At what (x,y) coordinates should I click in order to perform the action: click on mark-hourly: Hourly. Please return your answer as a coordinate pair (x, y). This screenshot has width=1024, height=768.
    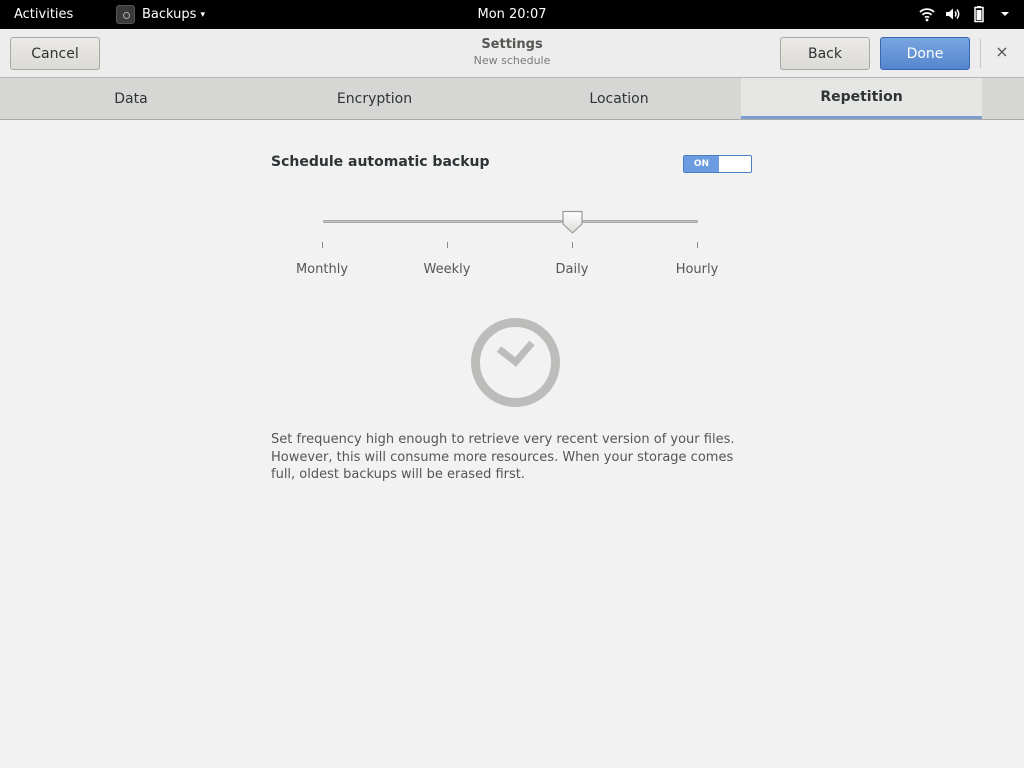
    Looking at the image, I should click on (697, 269).